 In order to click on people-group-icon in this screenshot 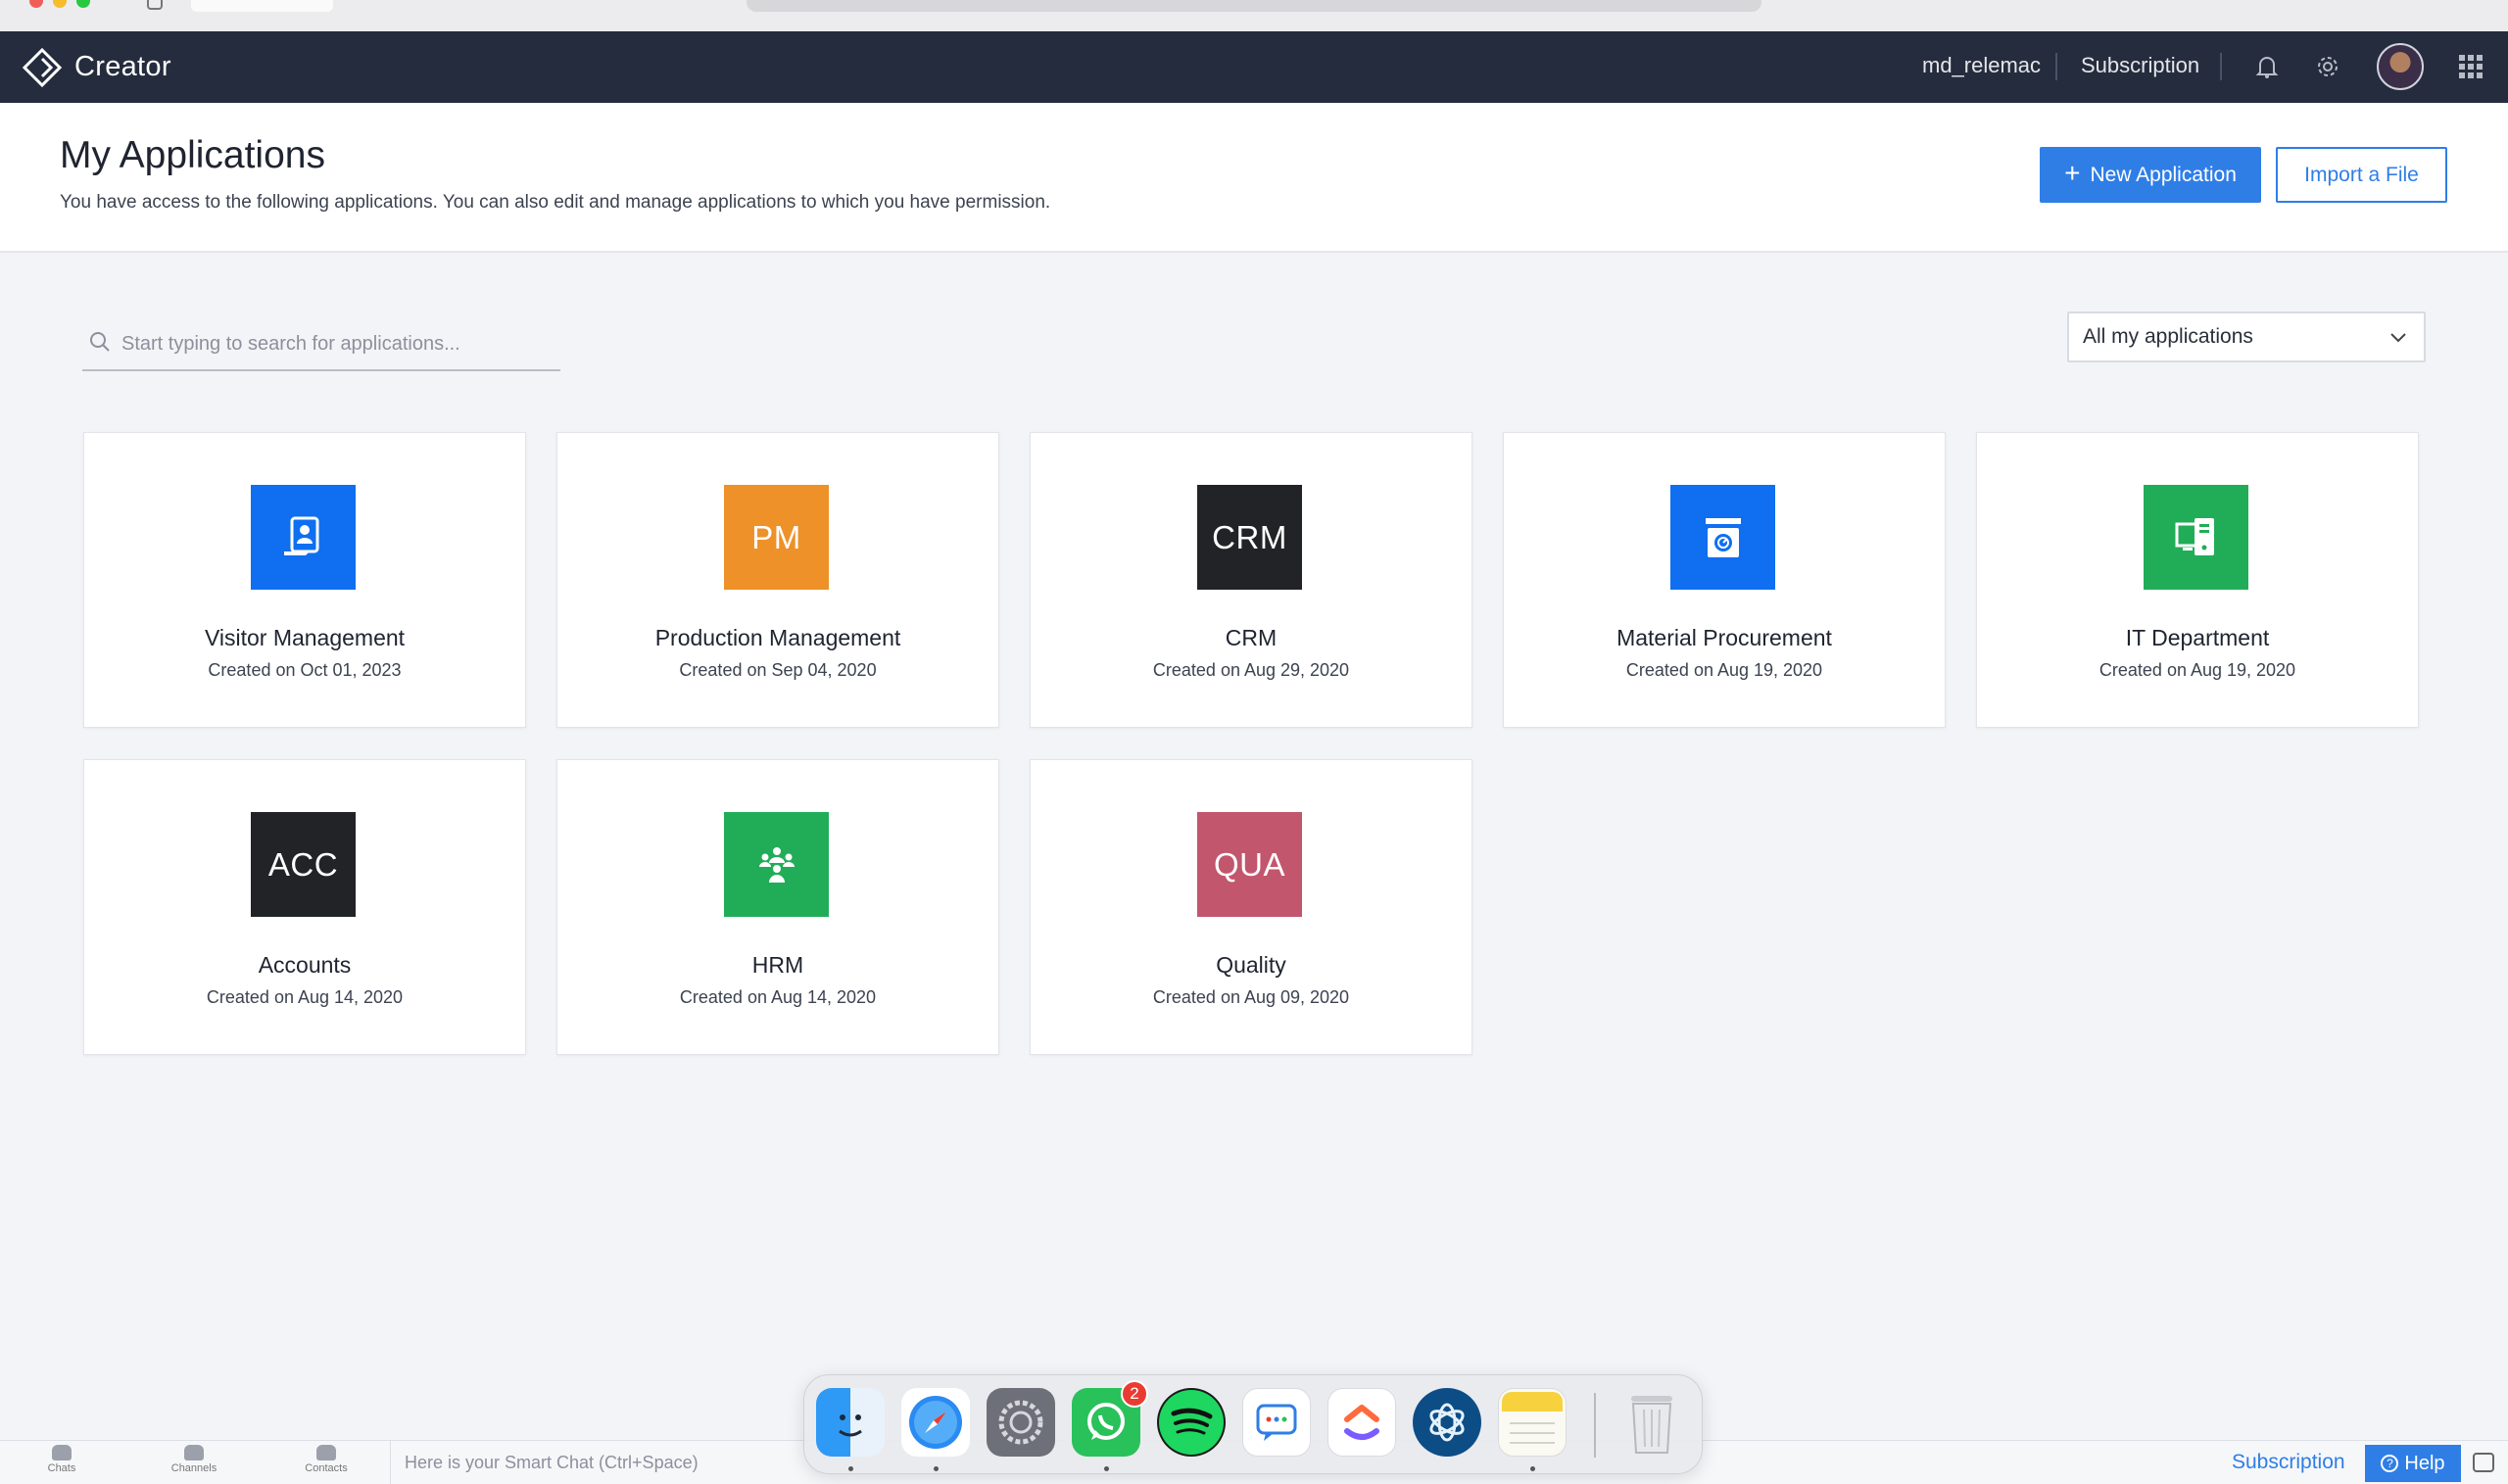, I will do `click(776, 864)`.